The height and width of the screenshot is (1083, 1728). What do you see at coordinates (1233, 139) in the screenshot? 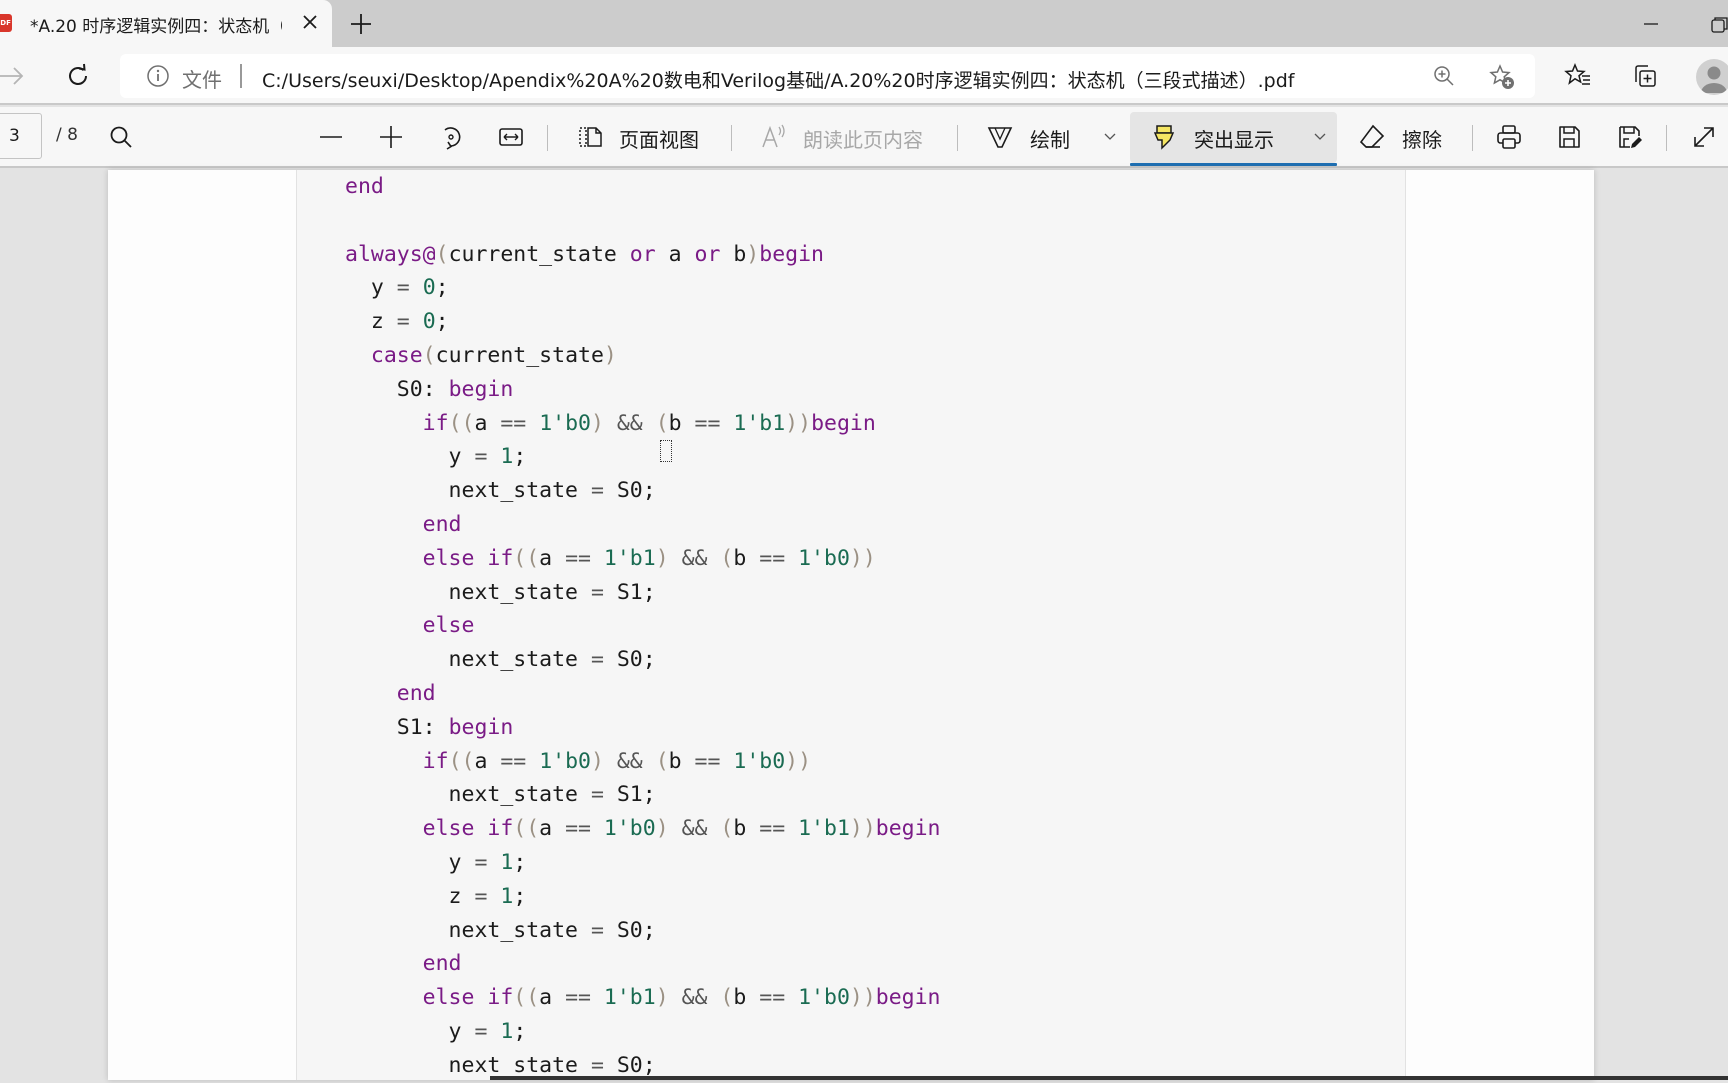
I see `highlight-button: 突出显示` at bounding box center [1233, 139].